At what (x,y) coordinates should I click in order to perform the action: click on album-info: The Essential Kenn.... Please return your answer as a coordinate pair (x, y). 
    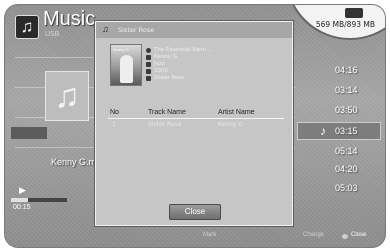
    Looking at the image, I should click on (178, 50).